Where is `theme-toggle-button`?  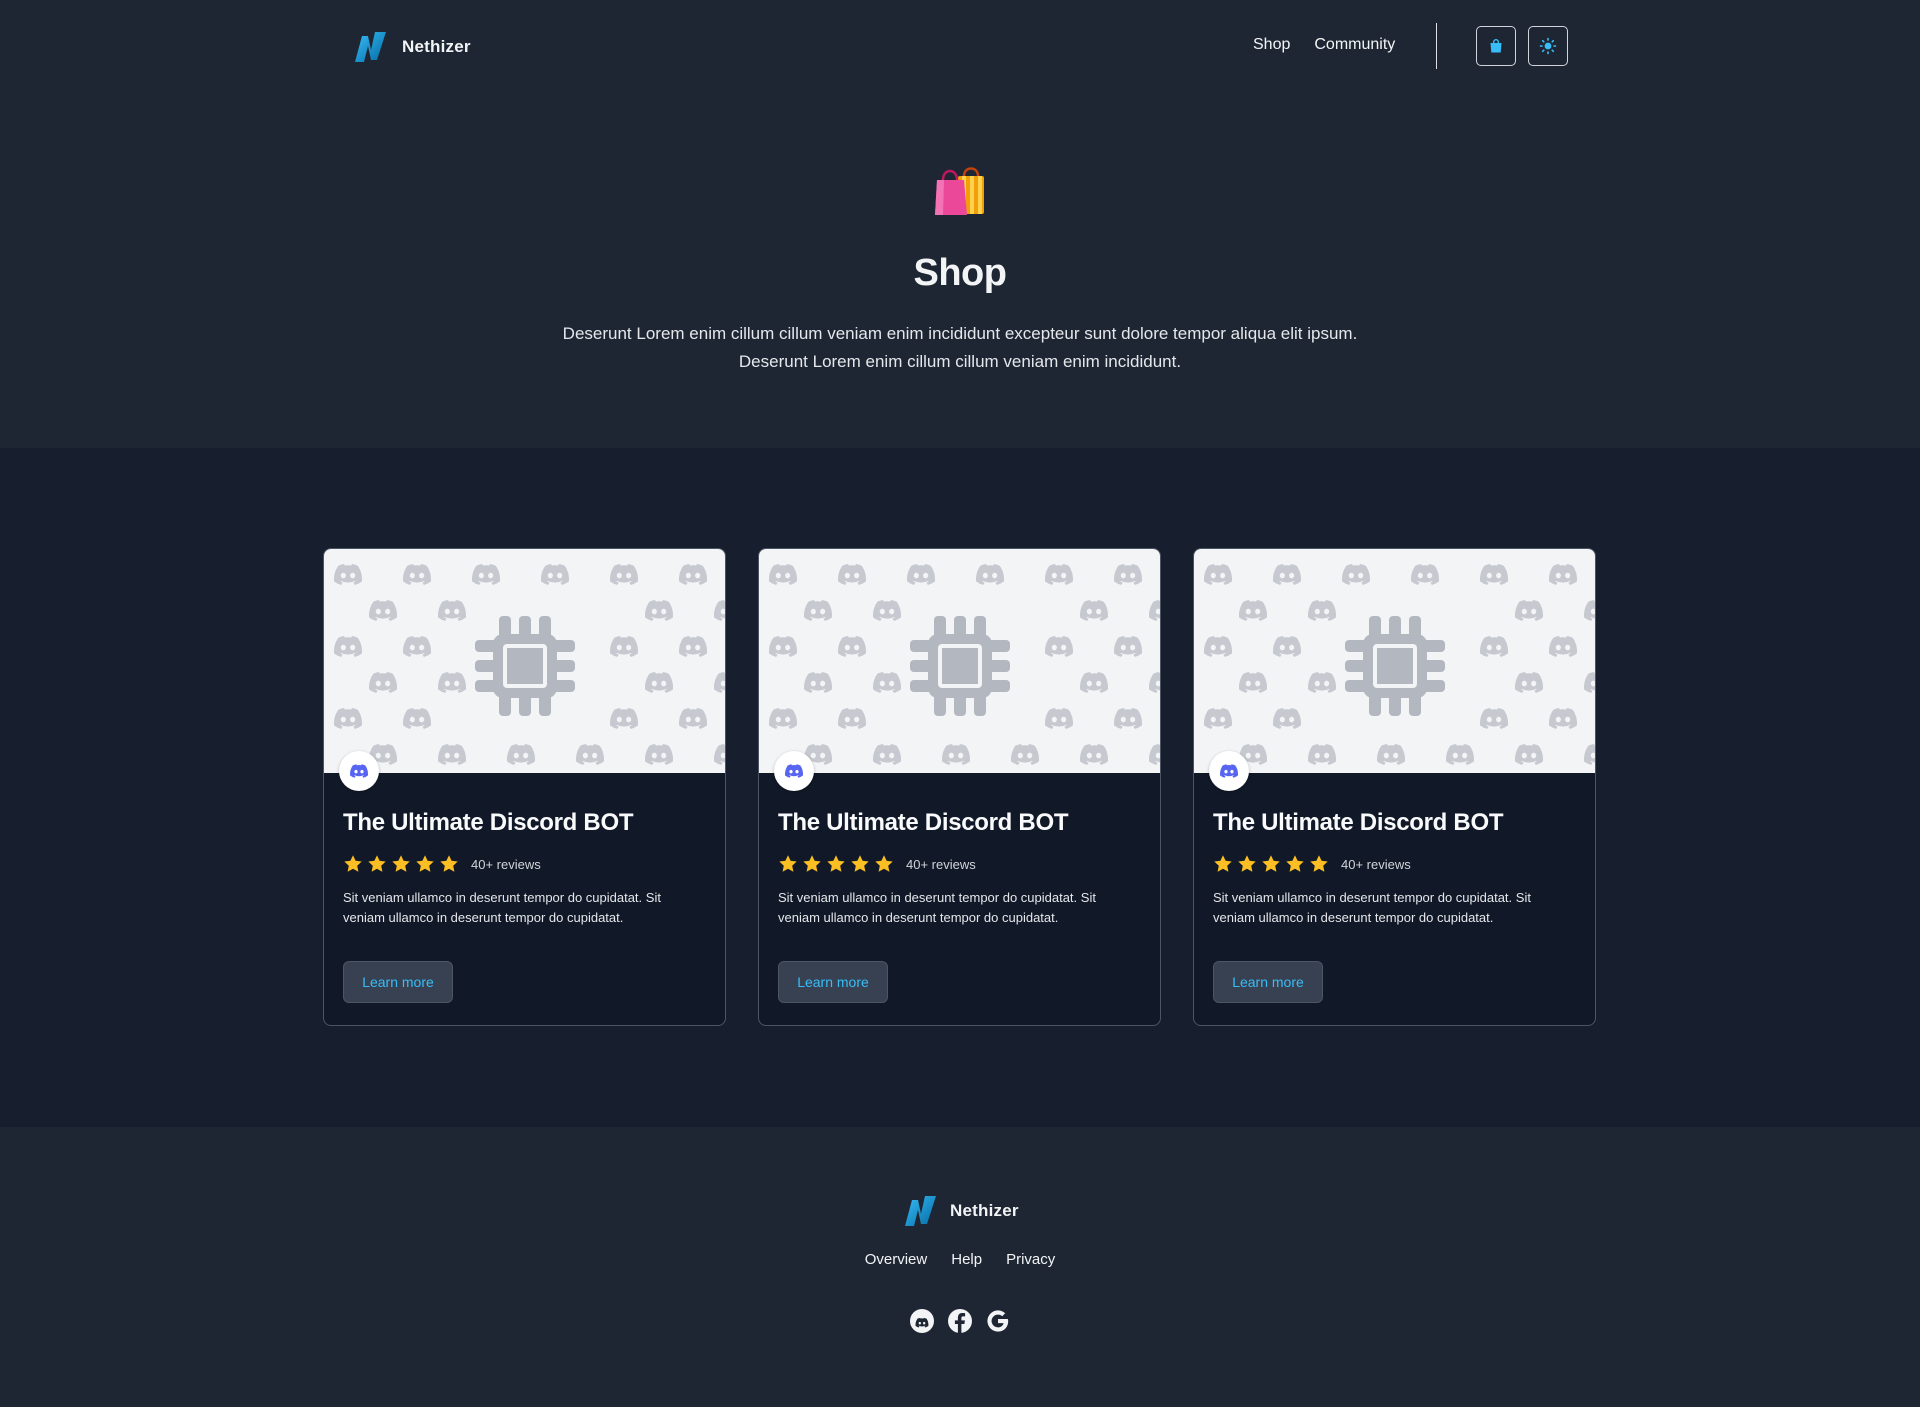
theme-toggle-button is located at coordinates (1548, 46).